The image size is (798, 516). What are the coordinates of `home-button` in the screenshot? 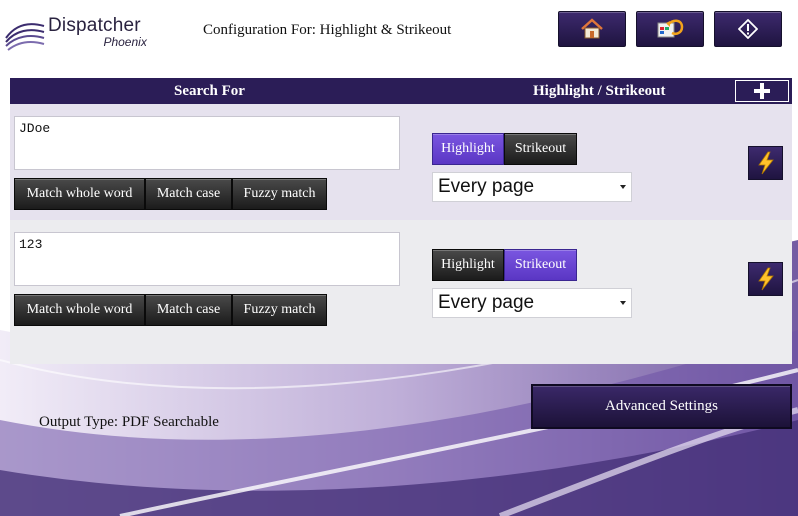 It's located at (592, 29).